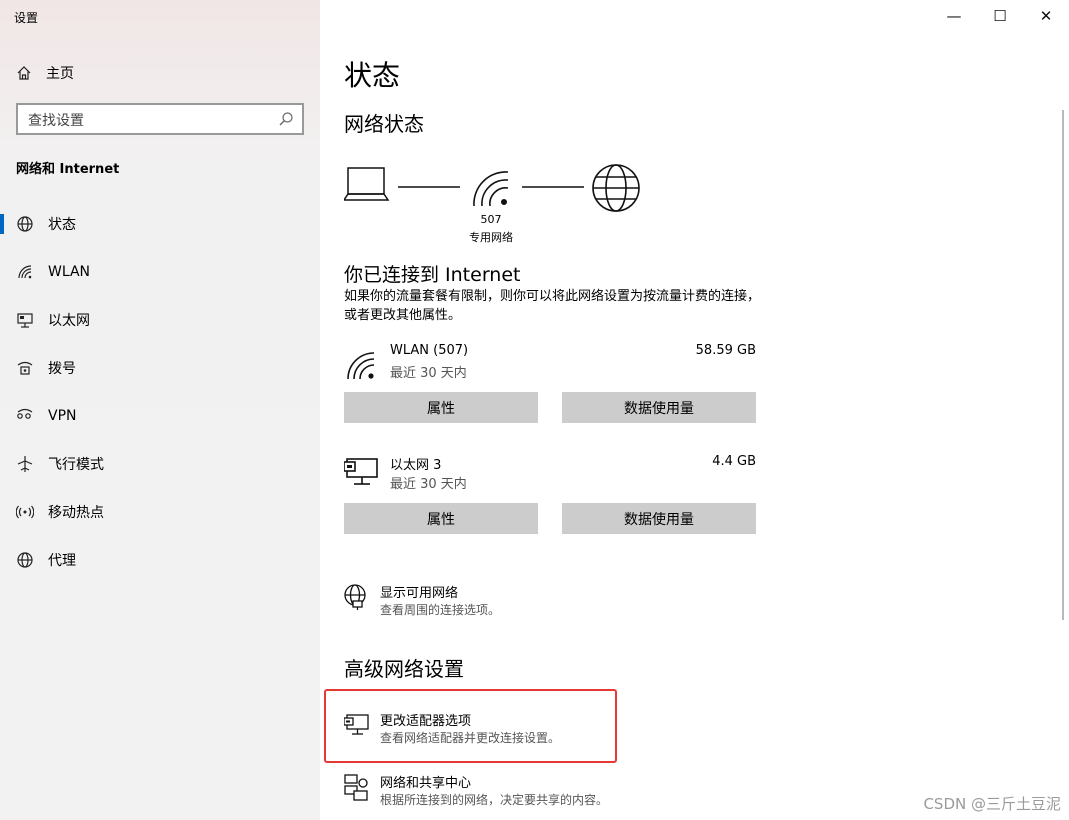 This screenshot has width=1069, height=820. Describe the element at coordinates (356, 787) in the screenshot. I see `sharing-center-icon` at that location.